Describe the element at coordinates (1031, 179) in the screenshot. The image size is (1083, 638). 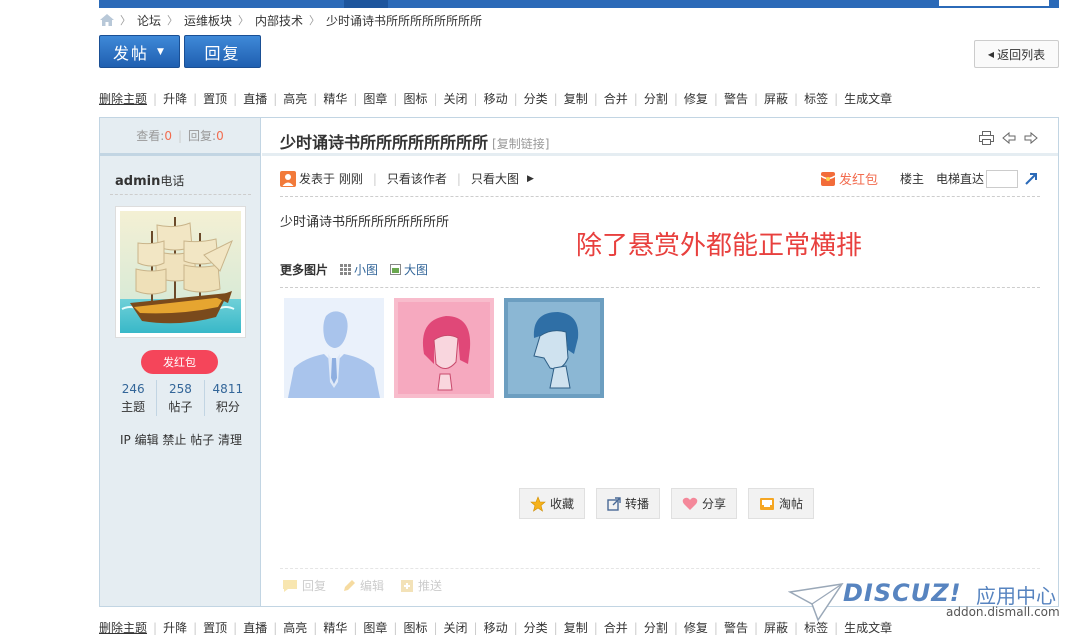
I see `go-arrow-icon` at that location.